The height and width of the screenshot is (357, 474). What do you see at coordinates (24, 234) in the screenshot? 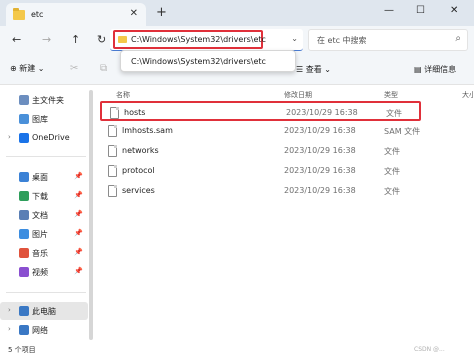
I see `pictures-icon` at bounding box center [24, 234].